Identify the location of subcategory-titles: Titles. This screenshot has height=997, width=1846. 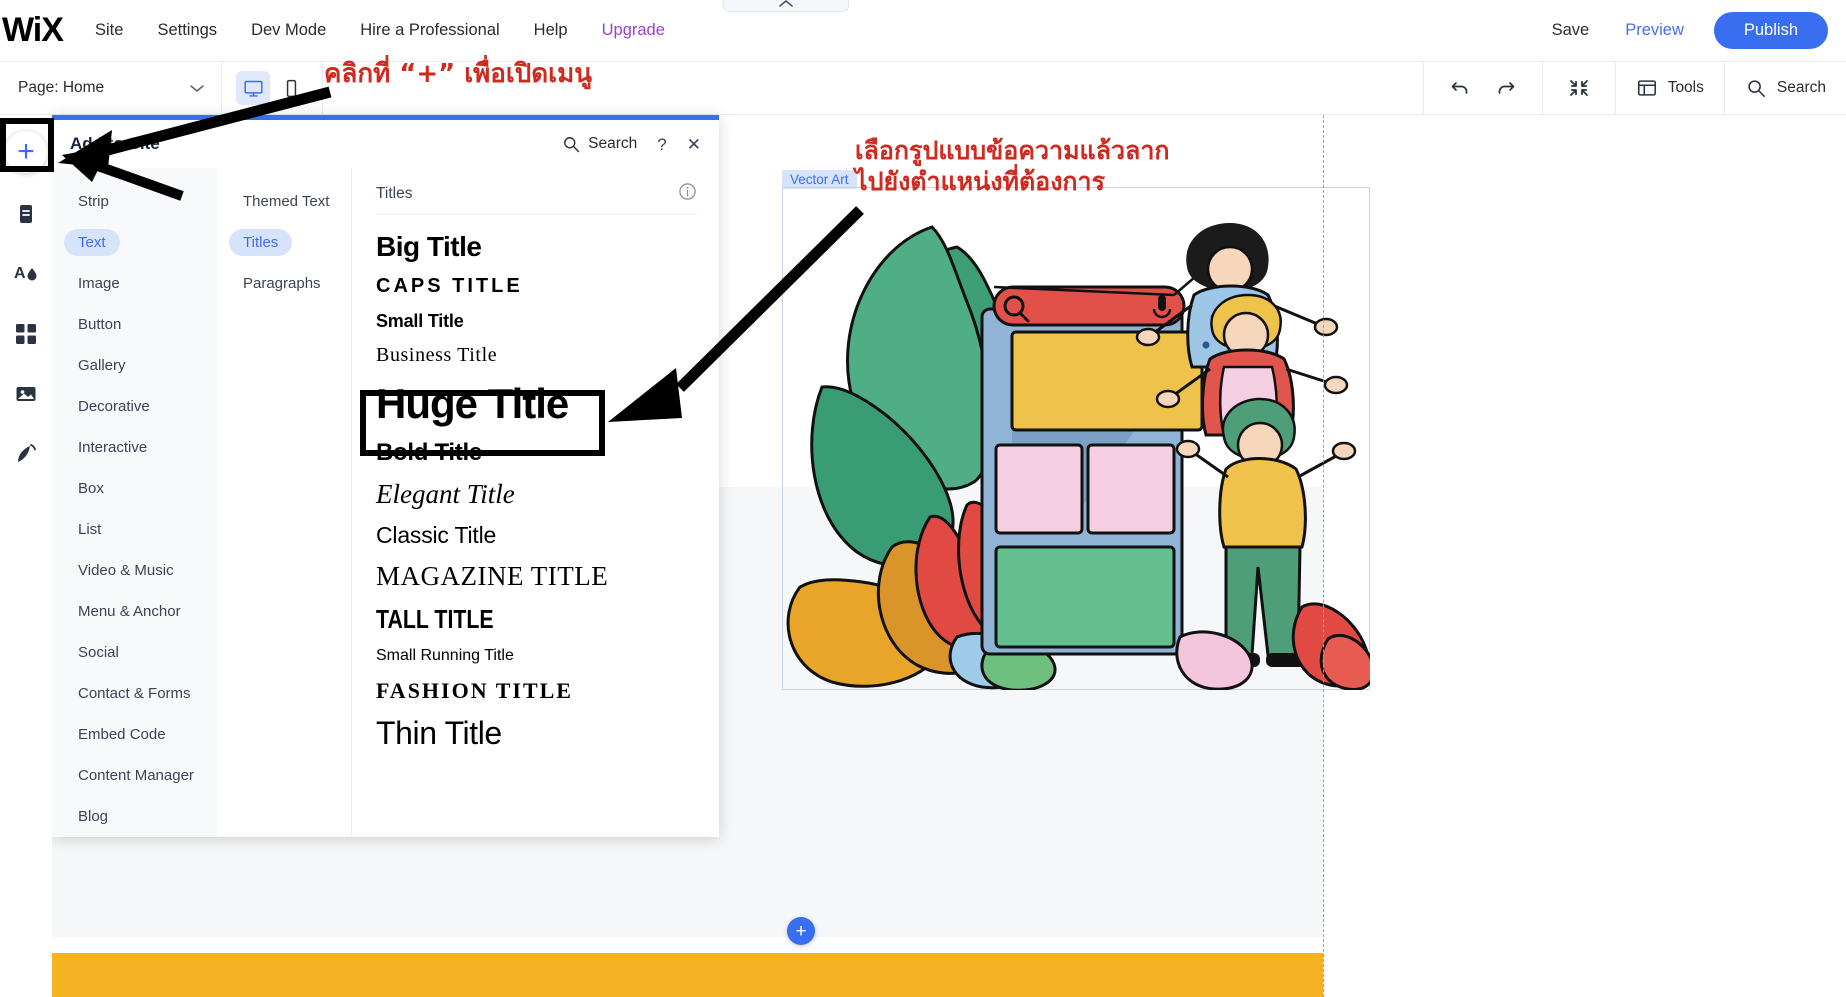
(284, 242).